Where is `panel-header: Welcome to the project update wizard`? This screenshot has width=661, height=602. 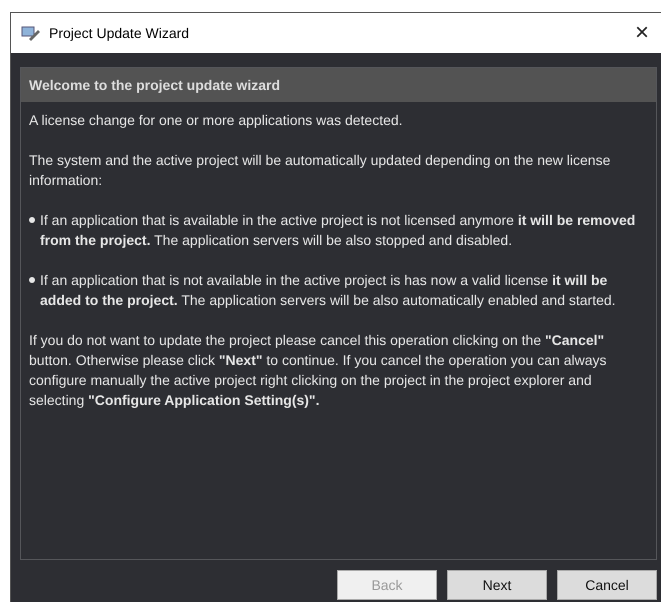 panel-header: Welcome to the project update wizard is located at coordinates (338, 85).